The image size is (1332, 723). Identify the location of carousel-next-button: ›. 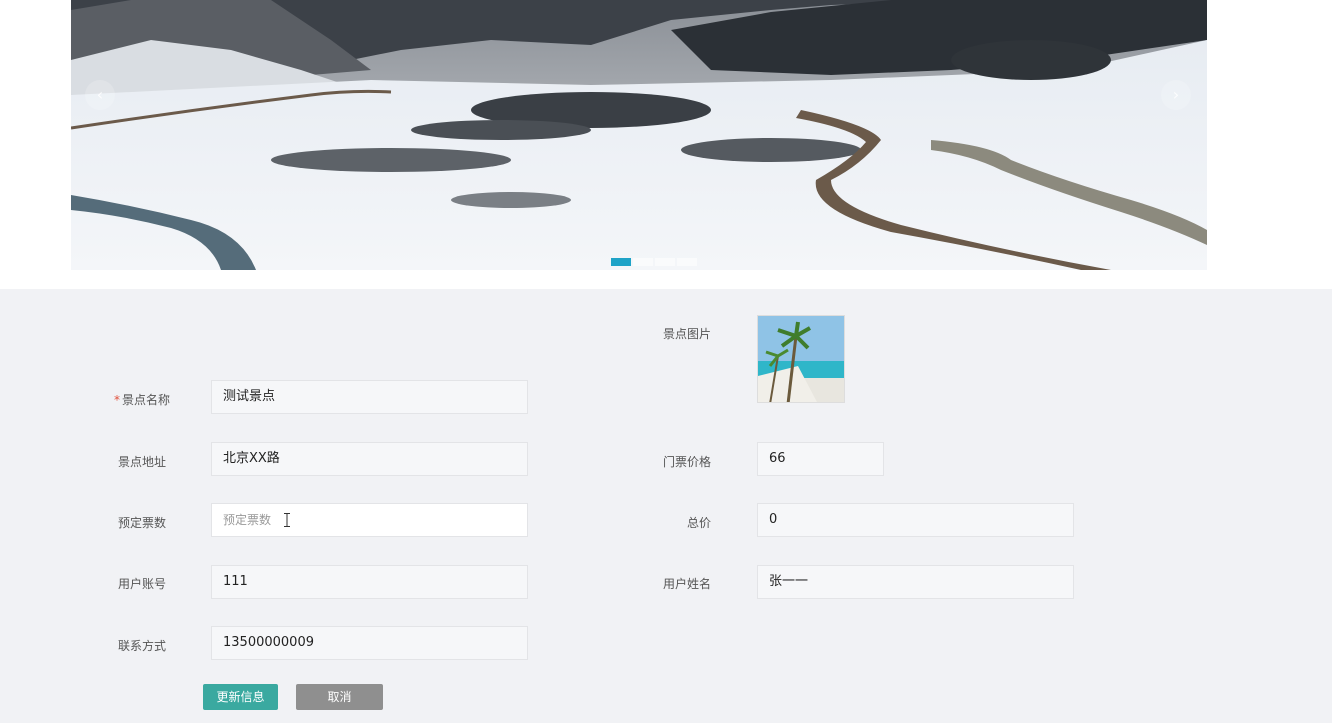
(1176, 95).